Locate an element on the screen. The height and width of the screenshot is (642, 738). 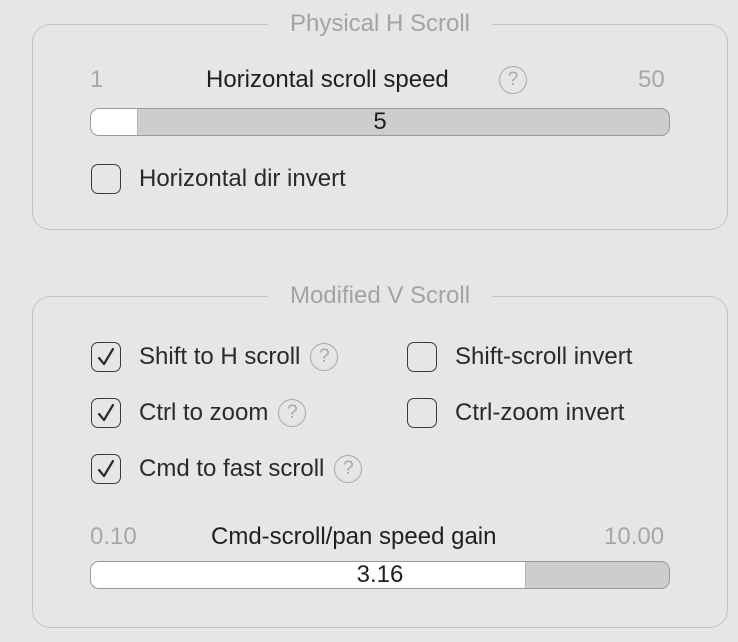
gain-slider: 3.16 is located at coordinates (380, 575).